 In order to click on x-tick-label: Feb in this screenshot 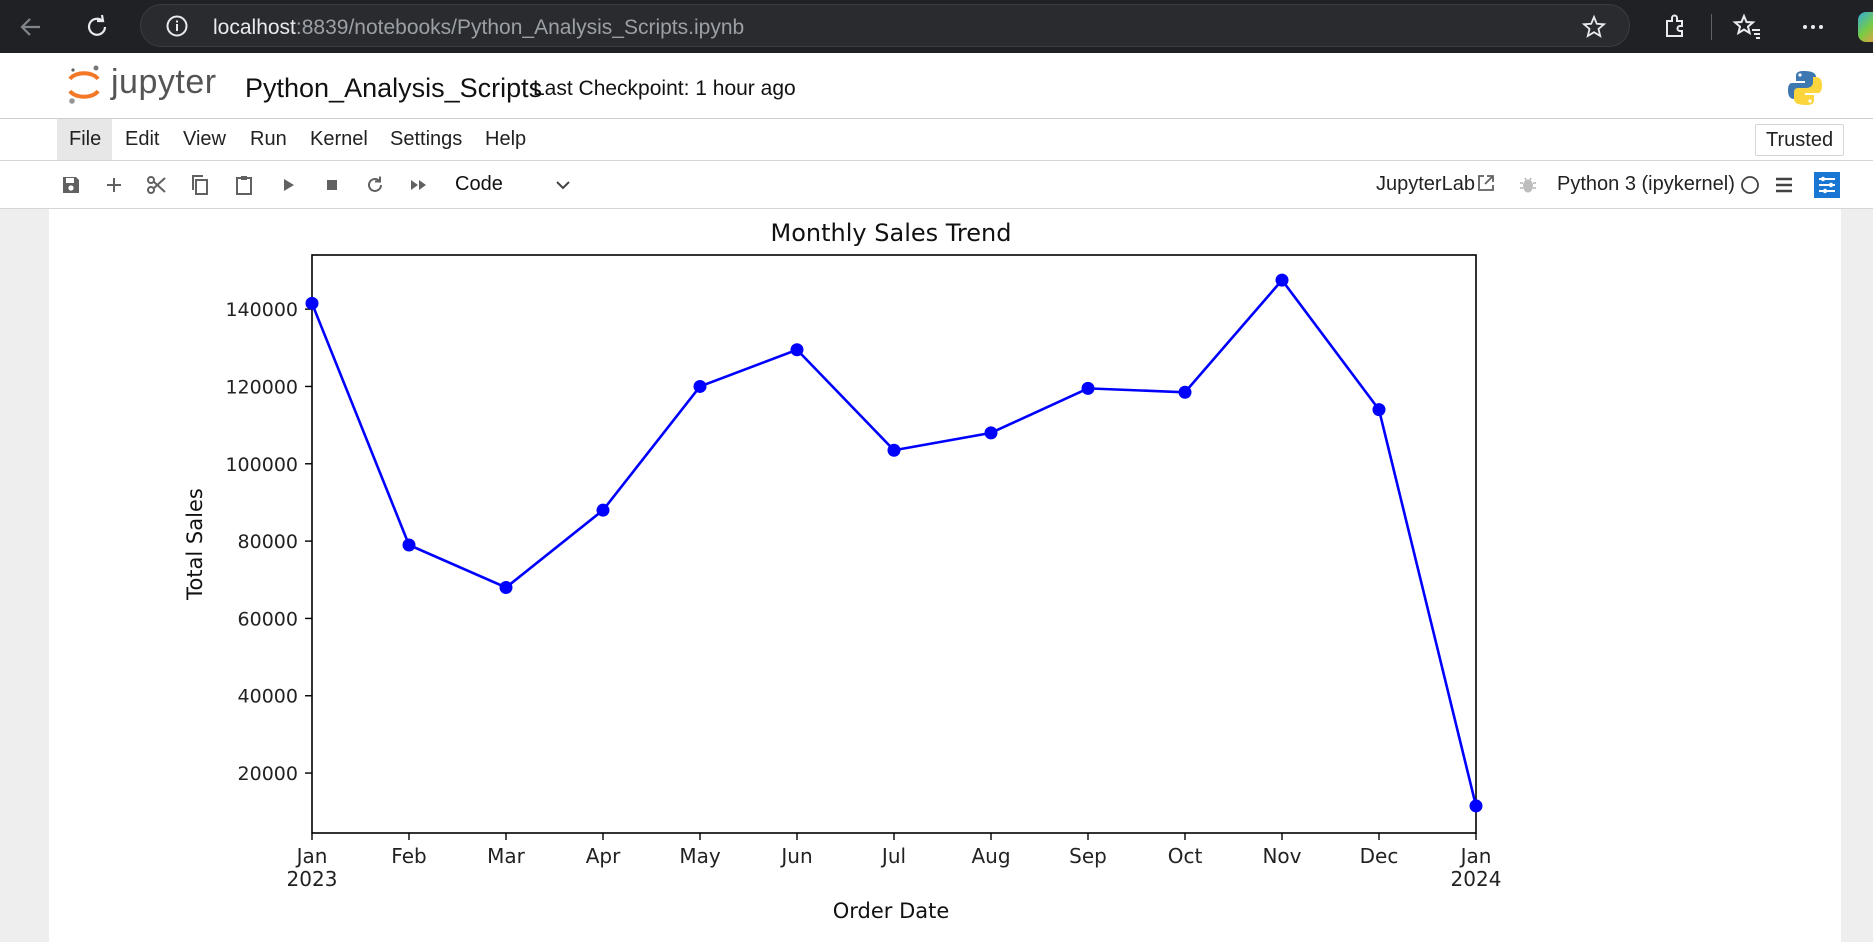, I will do `click(408, 856)`.